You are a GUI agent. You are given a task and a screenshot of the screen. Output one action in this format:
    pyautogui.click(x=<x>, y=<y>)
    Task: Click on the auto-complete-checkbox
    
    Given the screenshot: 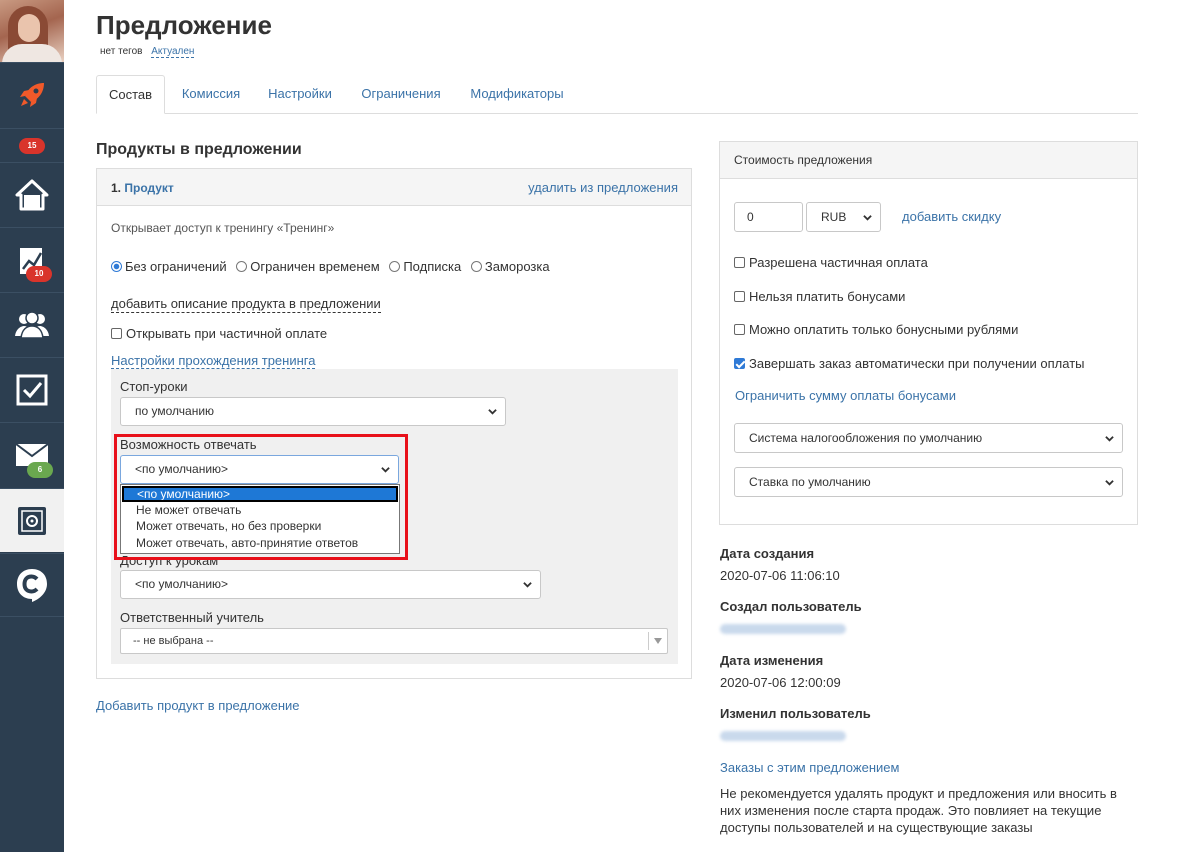 What is the action you would take?
    pyautogui.click(x=739, y=363)
    